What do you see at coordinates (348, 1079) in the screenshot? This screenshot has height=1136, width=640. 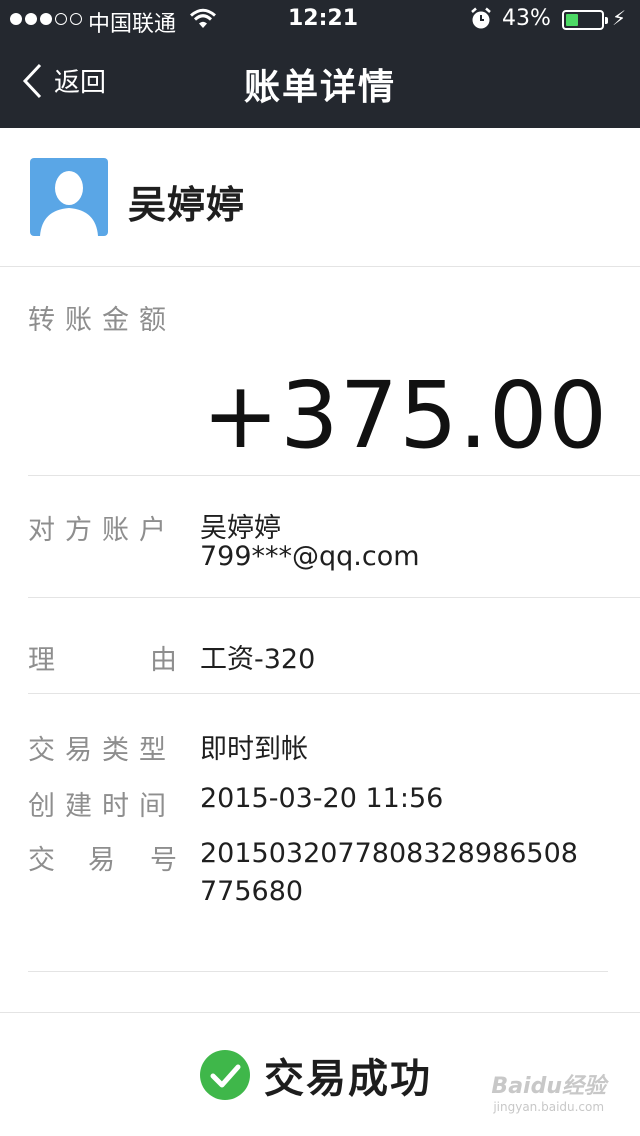 I see `status-text: 交易成功` at bounding box center [348, 1079].